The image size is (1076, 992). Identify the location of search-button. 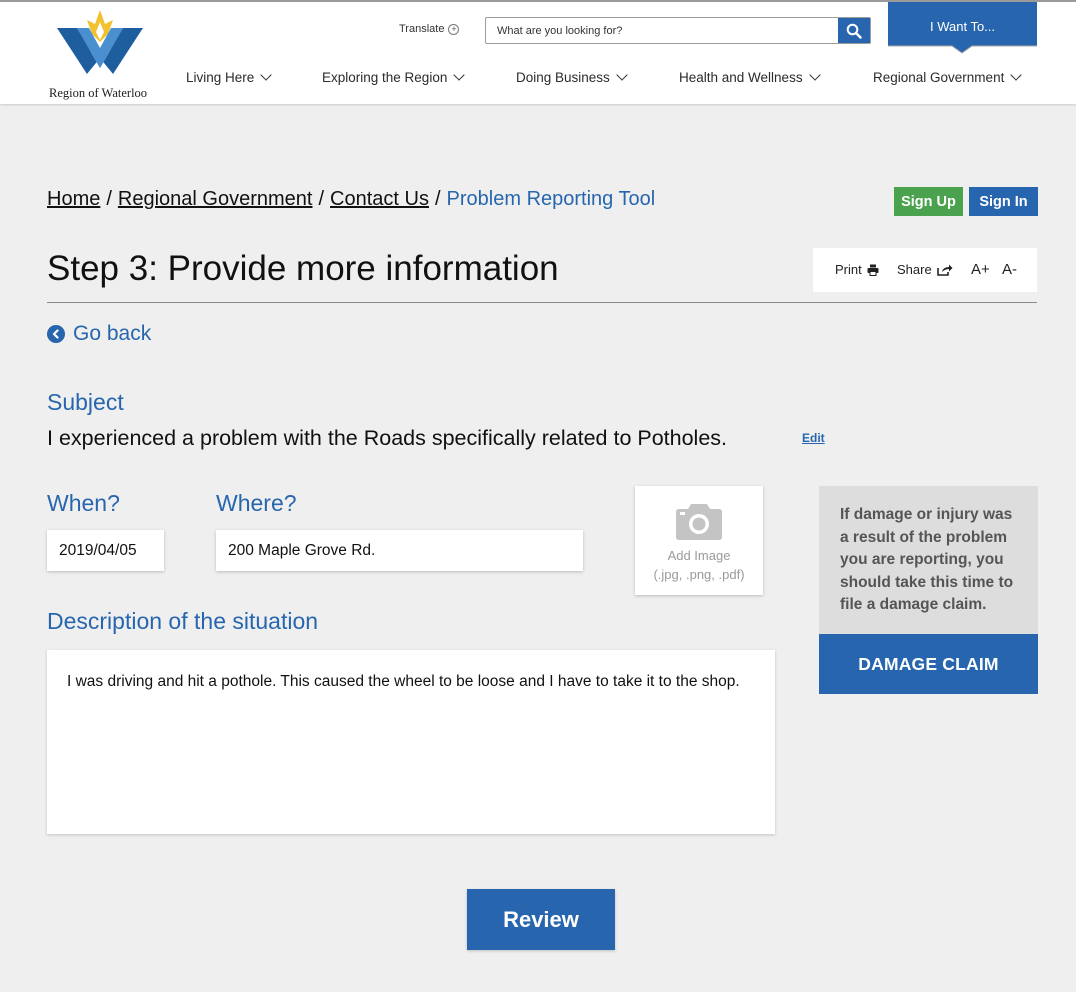
(854, 30).